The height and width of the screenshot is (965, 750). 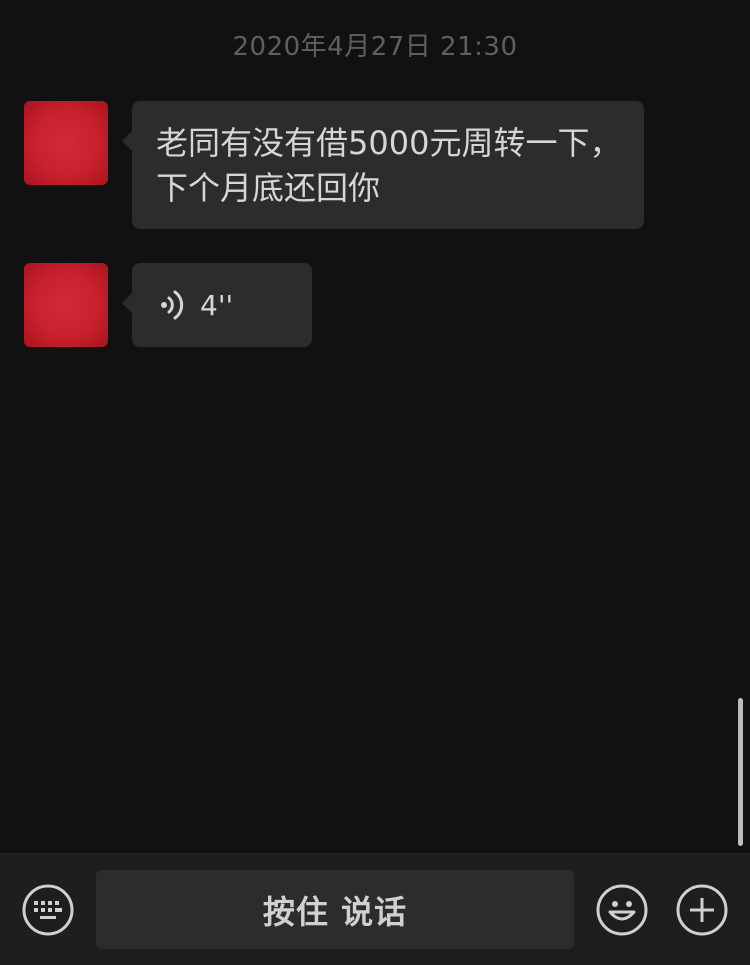 I want to click on scrollbar, so click(x=740, y=772).